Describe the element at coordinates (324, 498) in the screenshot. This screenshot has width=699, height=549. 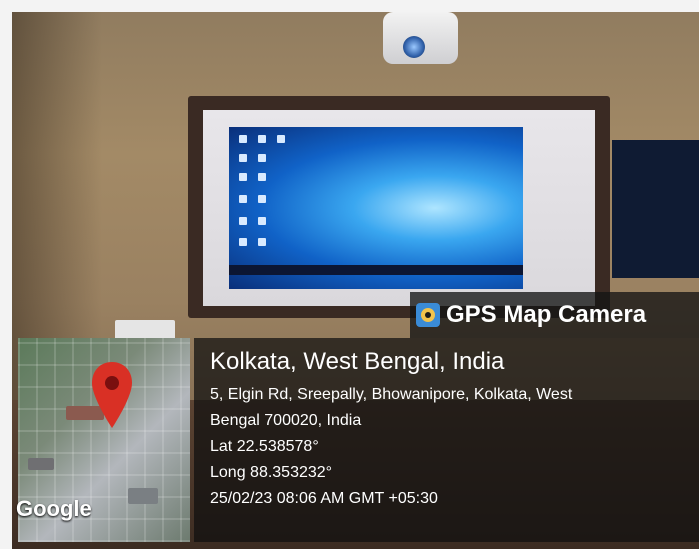
I see `timestamp: 25/02/23 08:06 AM GMT +05:30` at that location.